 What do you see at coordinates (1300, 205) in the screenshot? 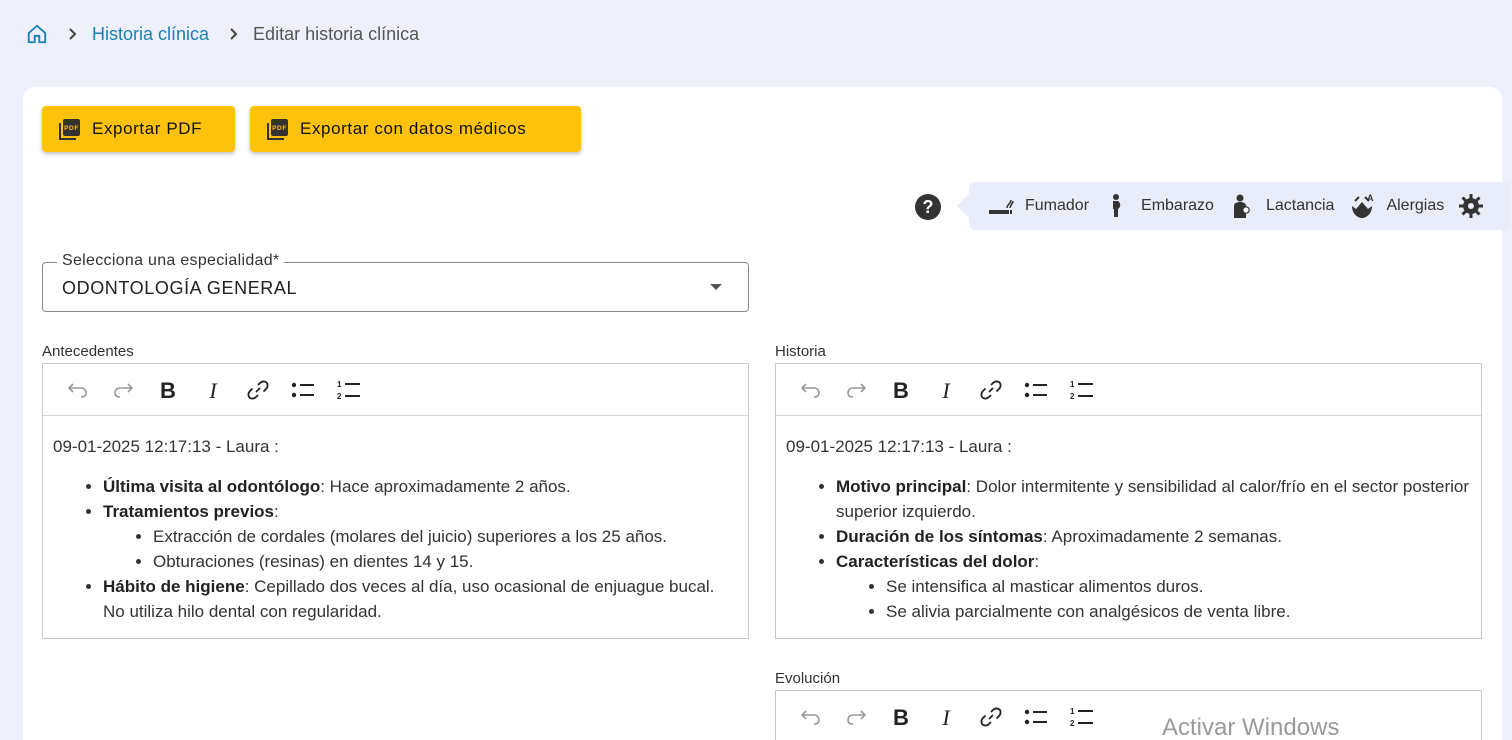
I see `flag-label: Lactancia` at bounding box center [1300, 205].